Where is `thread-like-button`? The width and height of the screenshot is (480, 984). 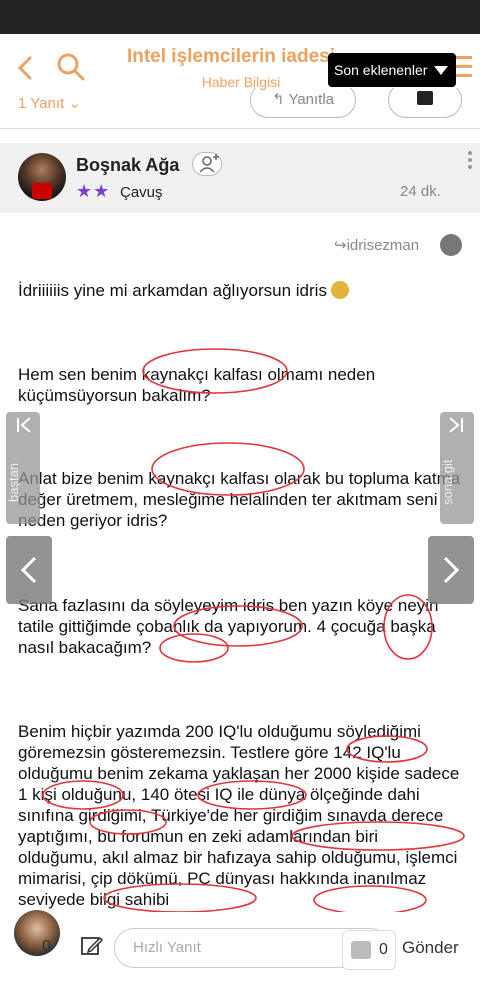 thread-like-button is located at coordinates (425, 103).